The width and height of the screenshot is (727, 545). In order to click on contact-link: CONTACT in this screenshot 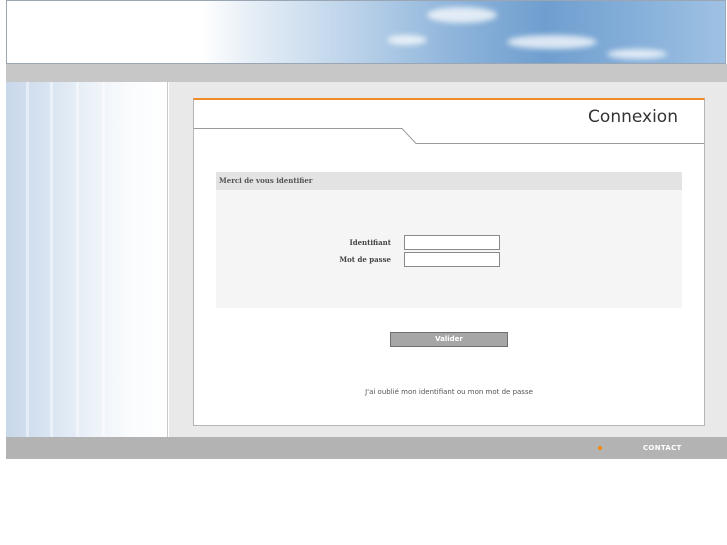, I will do `click(662, 448)`.